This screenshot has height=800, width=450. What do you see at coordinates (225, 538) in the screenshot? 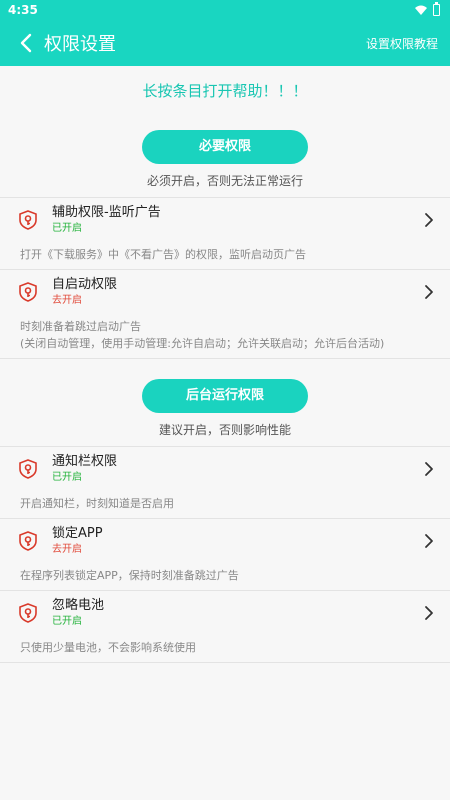
I see `item-row: 锁定APP 去开启` at bounding box center [225, 538].